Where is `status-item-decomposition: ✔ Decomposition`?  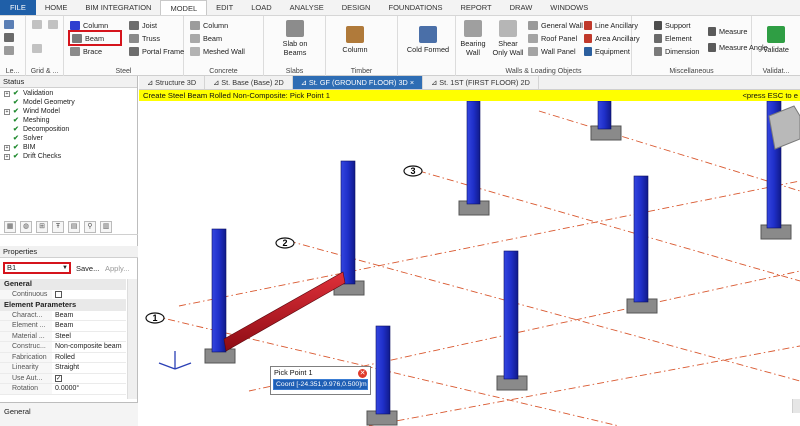 status-item-decomposition: ✔ Decomposition is located at coordinates (68, 129).